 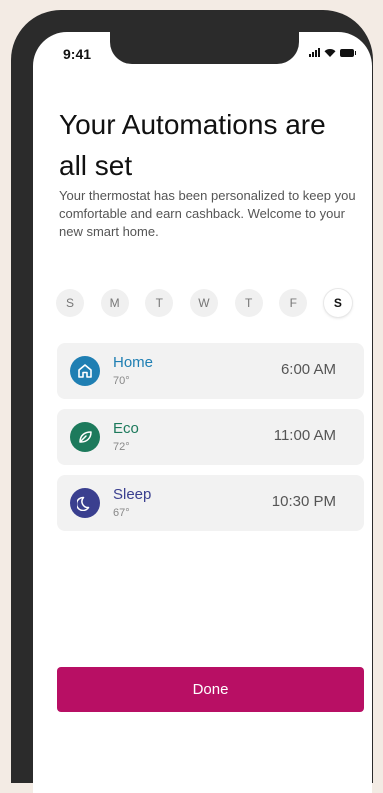 What do you see at coordinates (121, 381) in the screenshot?
I see `automation-temp: 70°` at bounding box center [121, 381].